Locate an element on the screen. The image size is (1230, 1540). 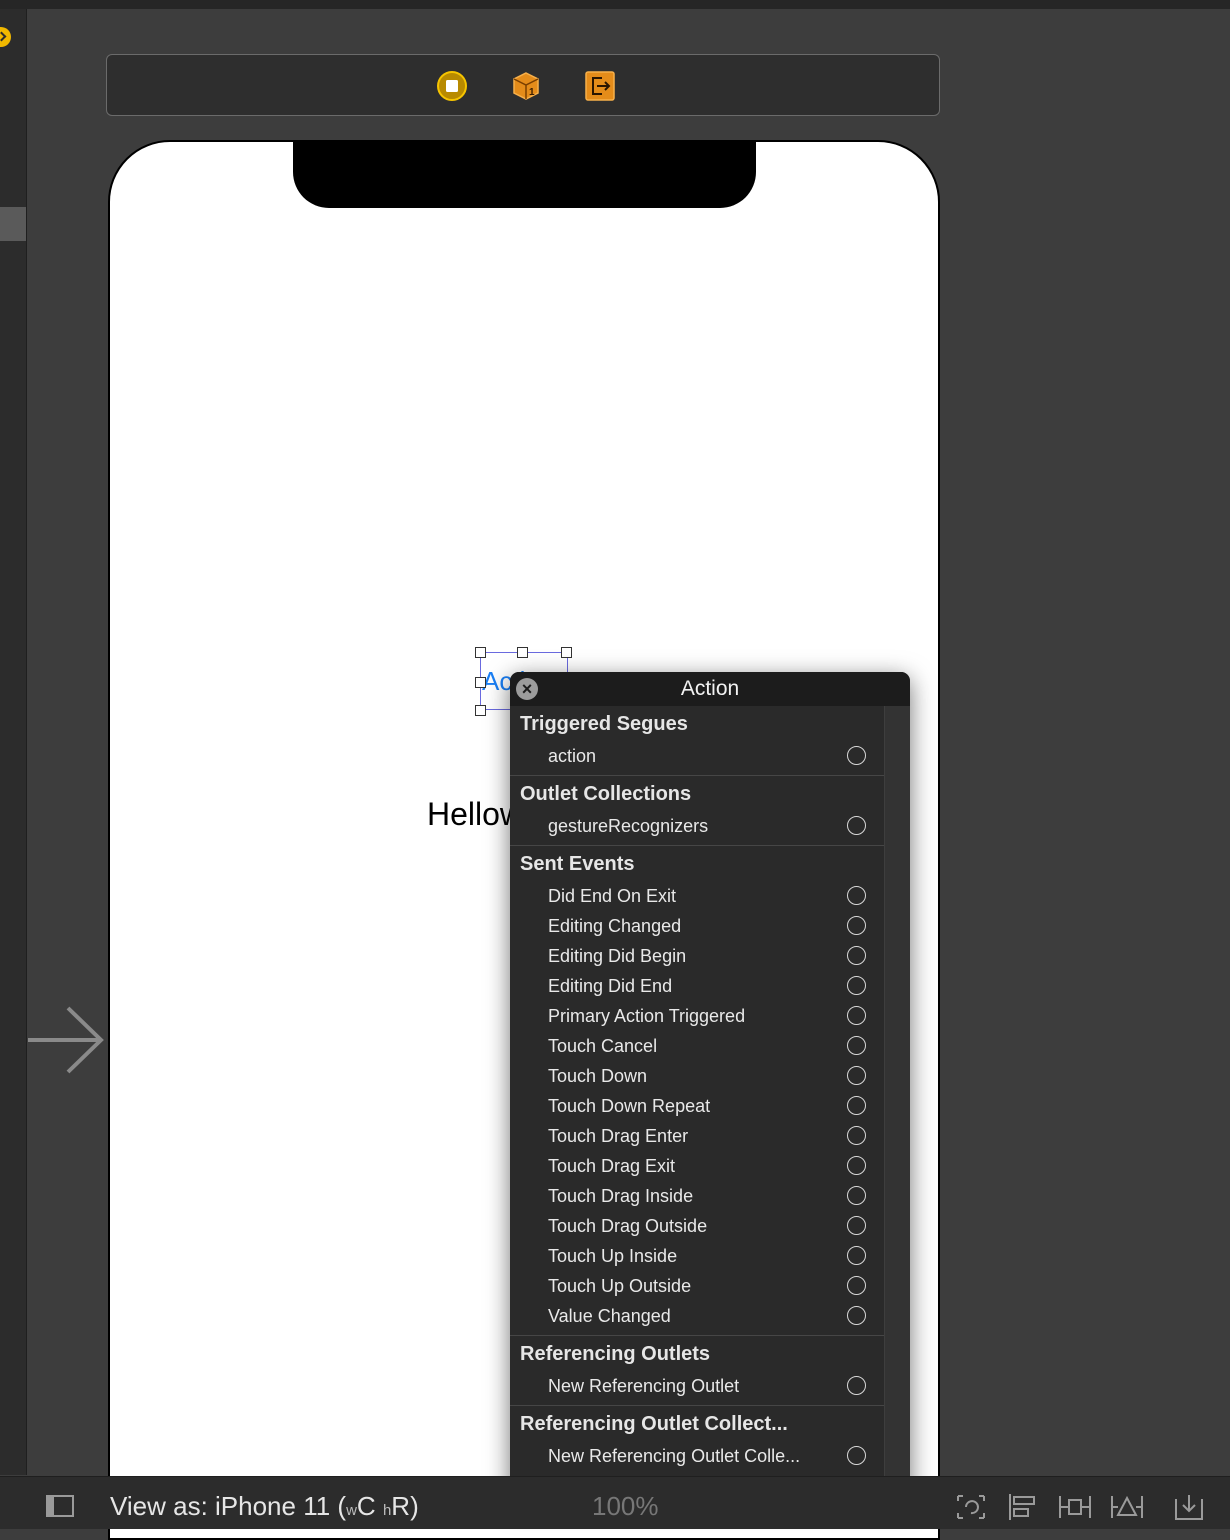
connection-label: Value Changed is located at coordinates (609, 1316).